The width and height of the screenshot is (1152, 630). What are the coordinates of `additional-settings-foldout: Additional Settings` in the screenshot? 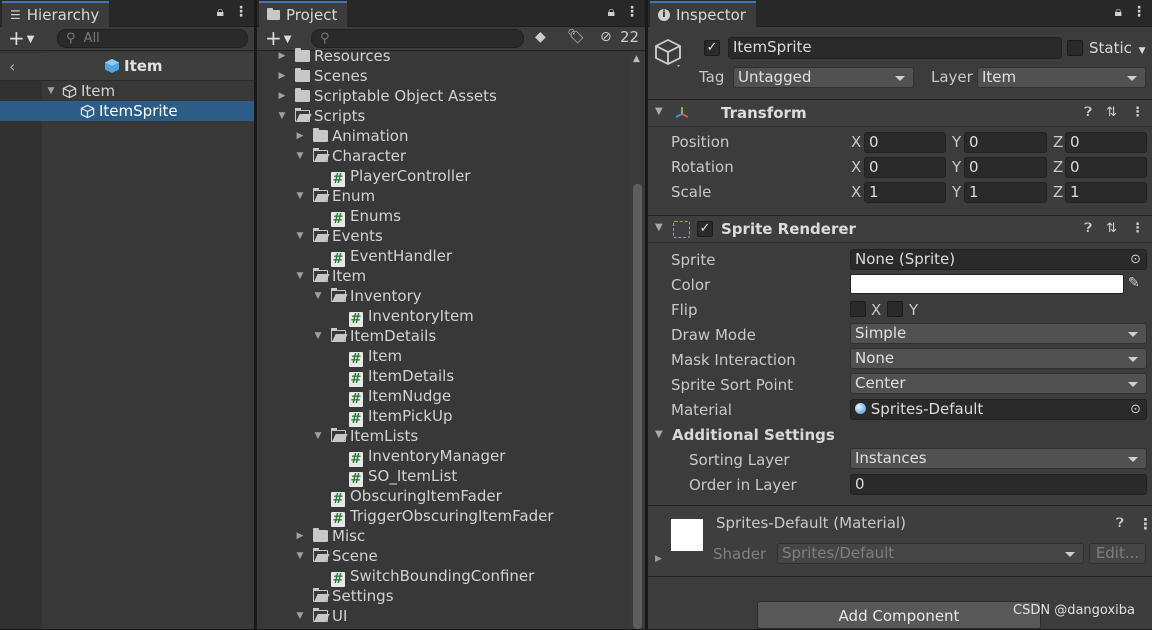 It's located at (753, 435).